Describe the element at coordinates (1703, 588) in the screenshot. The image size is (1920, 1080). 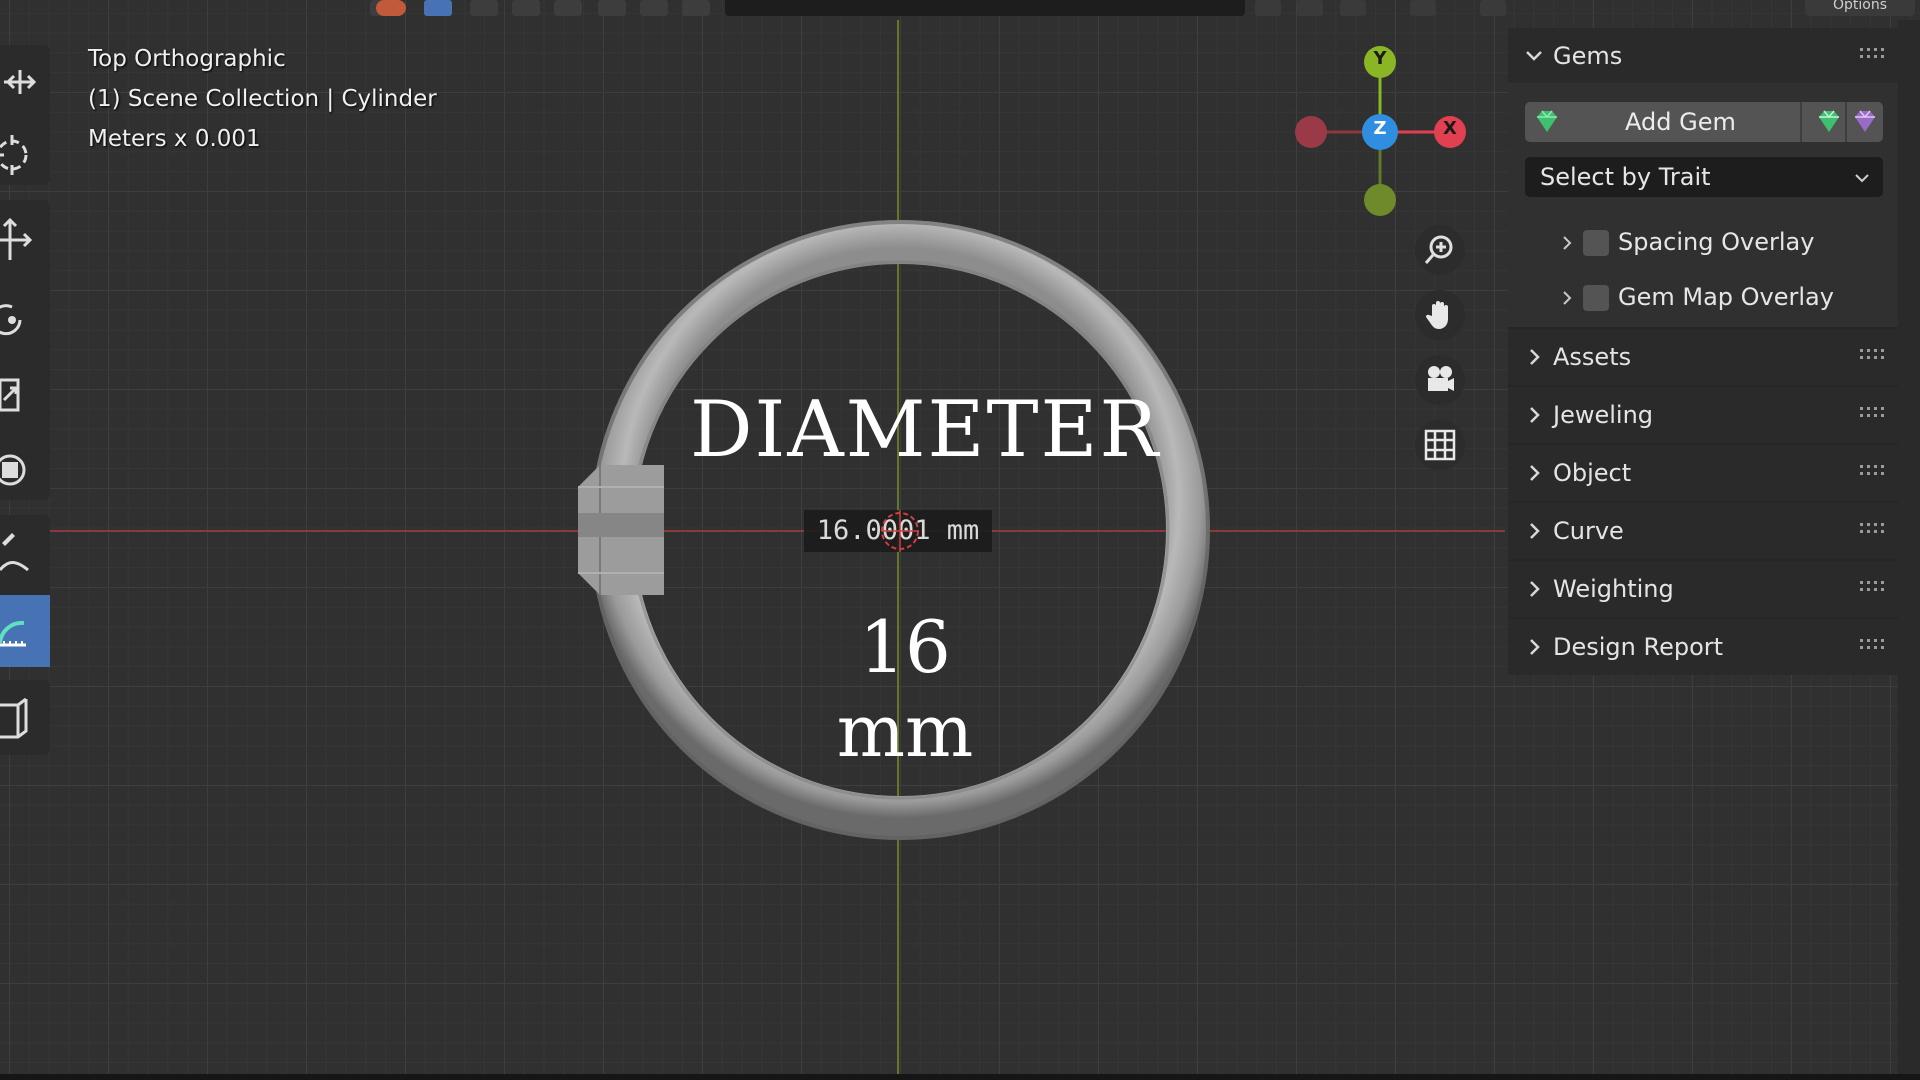
I see `section-weighting: Weighting` at that location.